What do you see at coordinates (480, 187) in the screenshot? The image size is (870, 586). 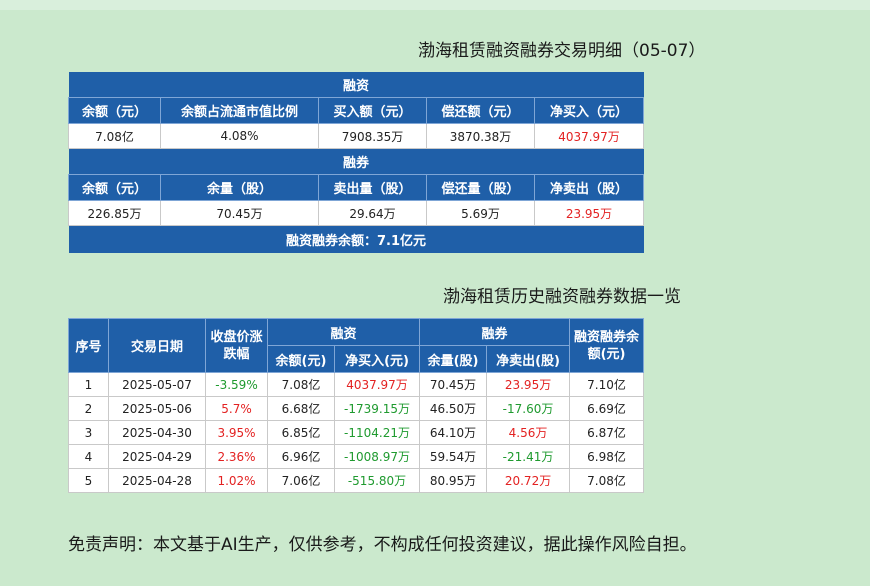 I see `col-header: 偿还量（股）` at bounding box center [480, 187].